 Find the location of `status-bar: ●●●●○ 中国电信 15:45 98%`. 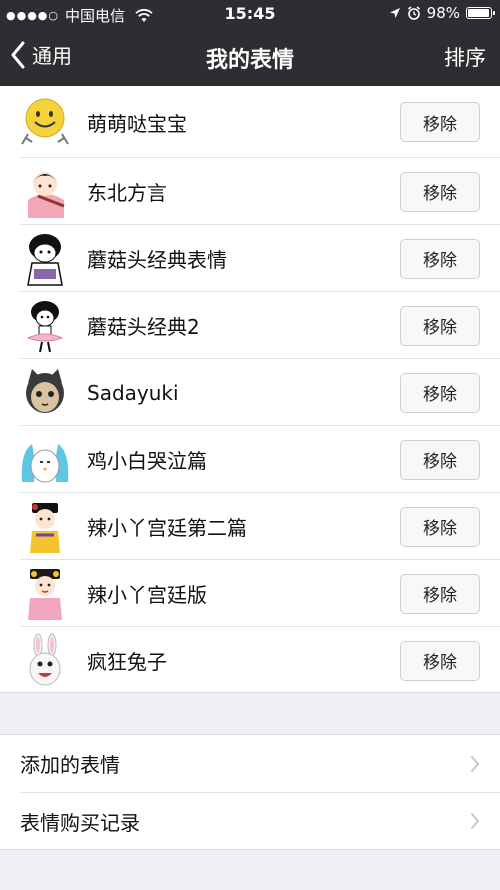

status-bar: ●●●●○ 中国电信 15:45 98% is located at coordinates (250, 14).